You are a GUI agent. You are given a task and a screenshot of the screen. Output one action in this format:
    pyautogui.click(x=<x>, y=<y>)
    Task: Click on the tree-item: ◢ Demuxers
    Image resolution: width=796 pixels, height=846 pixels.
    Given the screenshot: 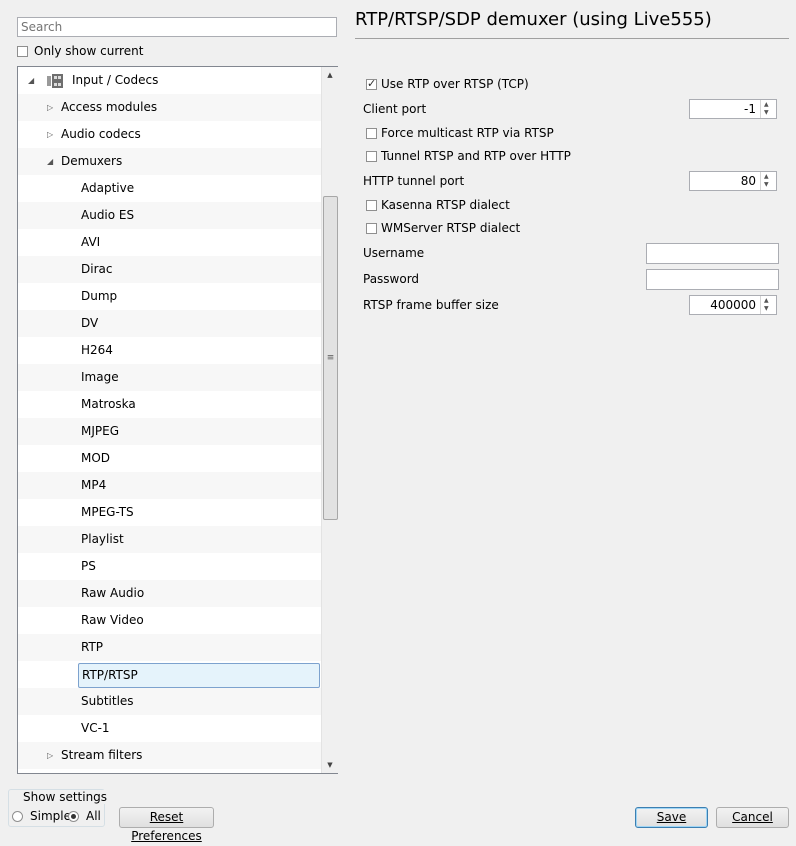 What is the action you would take?
    pyautogui.click(x=170, y=161)
    